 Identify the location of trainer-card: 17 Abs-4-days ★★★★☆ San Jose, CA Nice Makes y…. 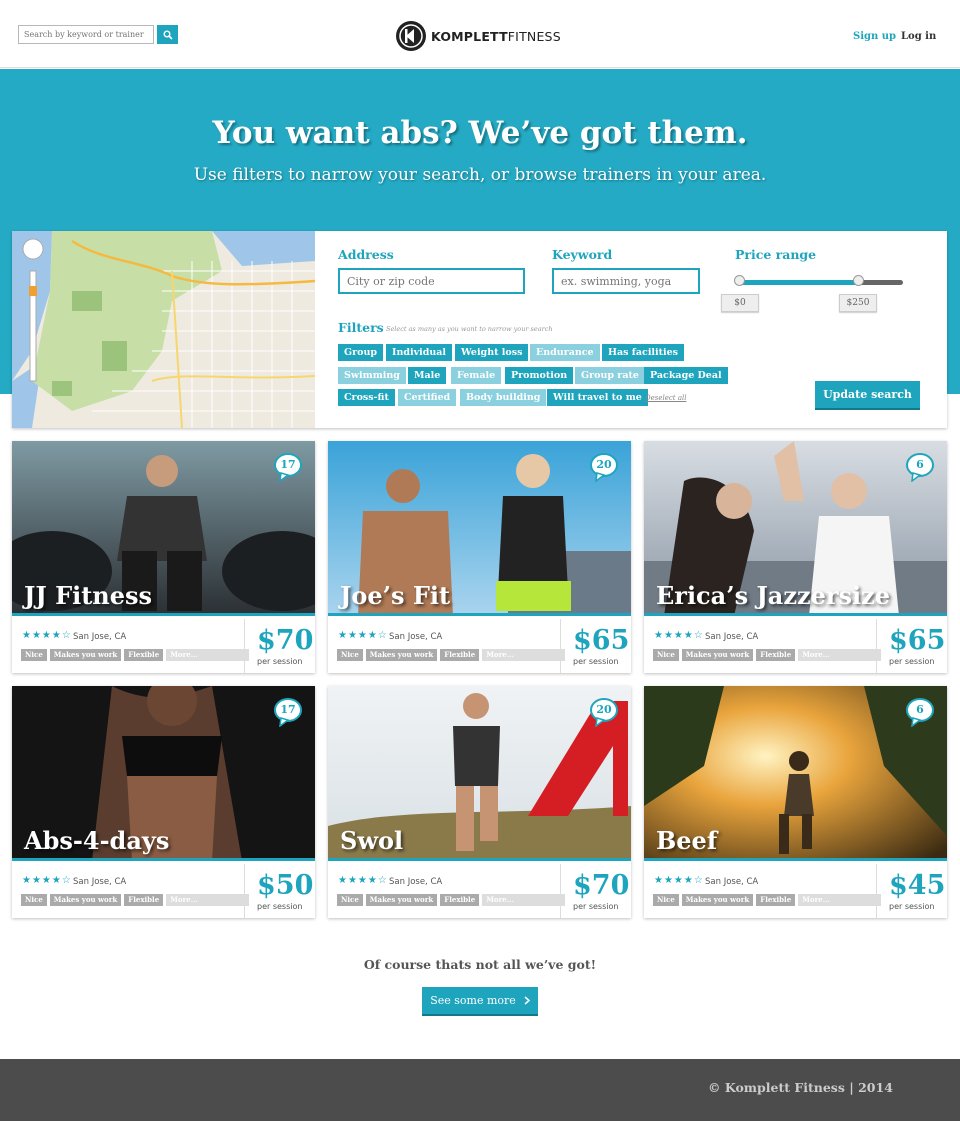
(163, 802).